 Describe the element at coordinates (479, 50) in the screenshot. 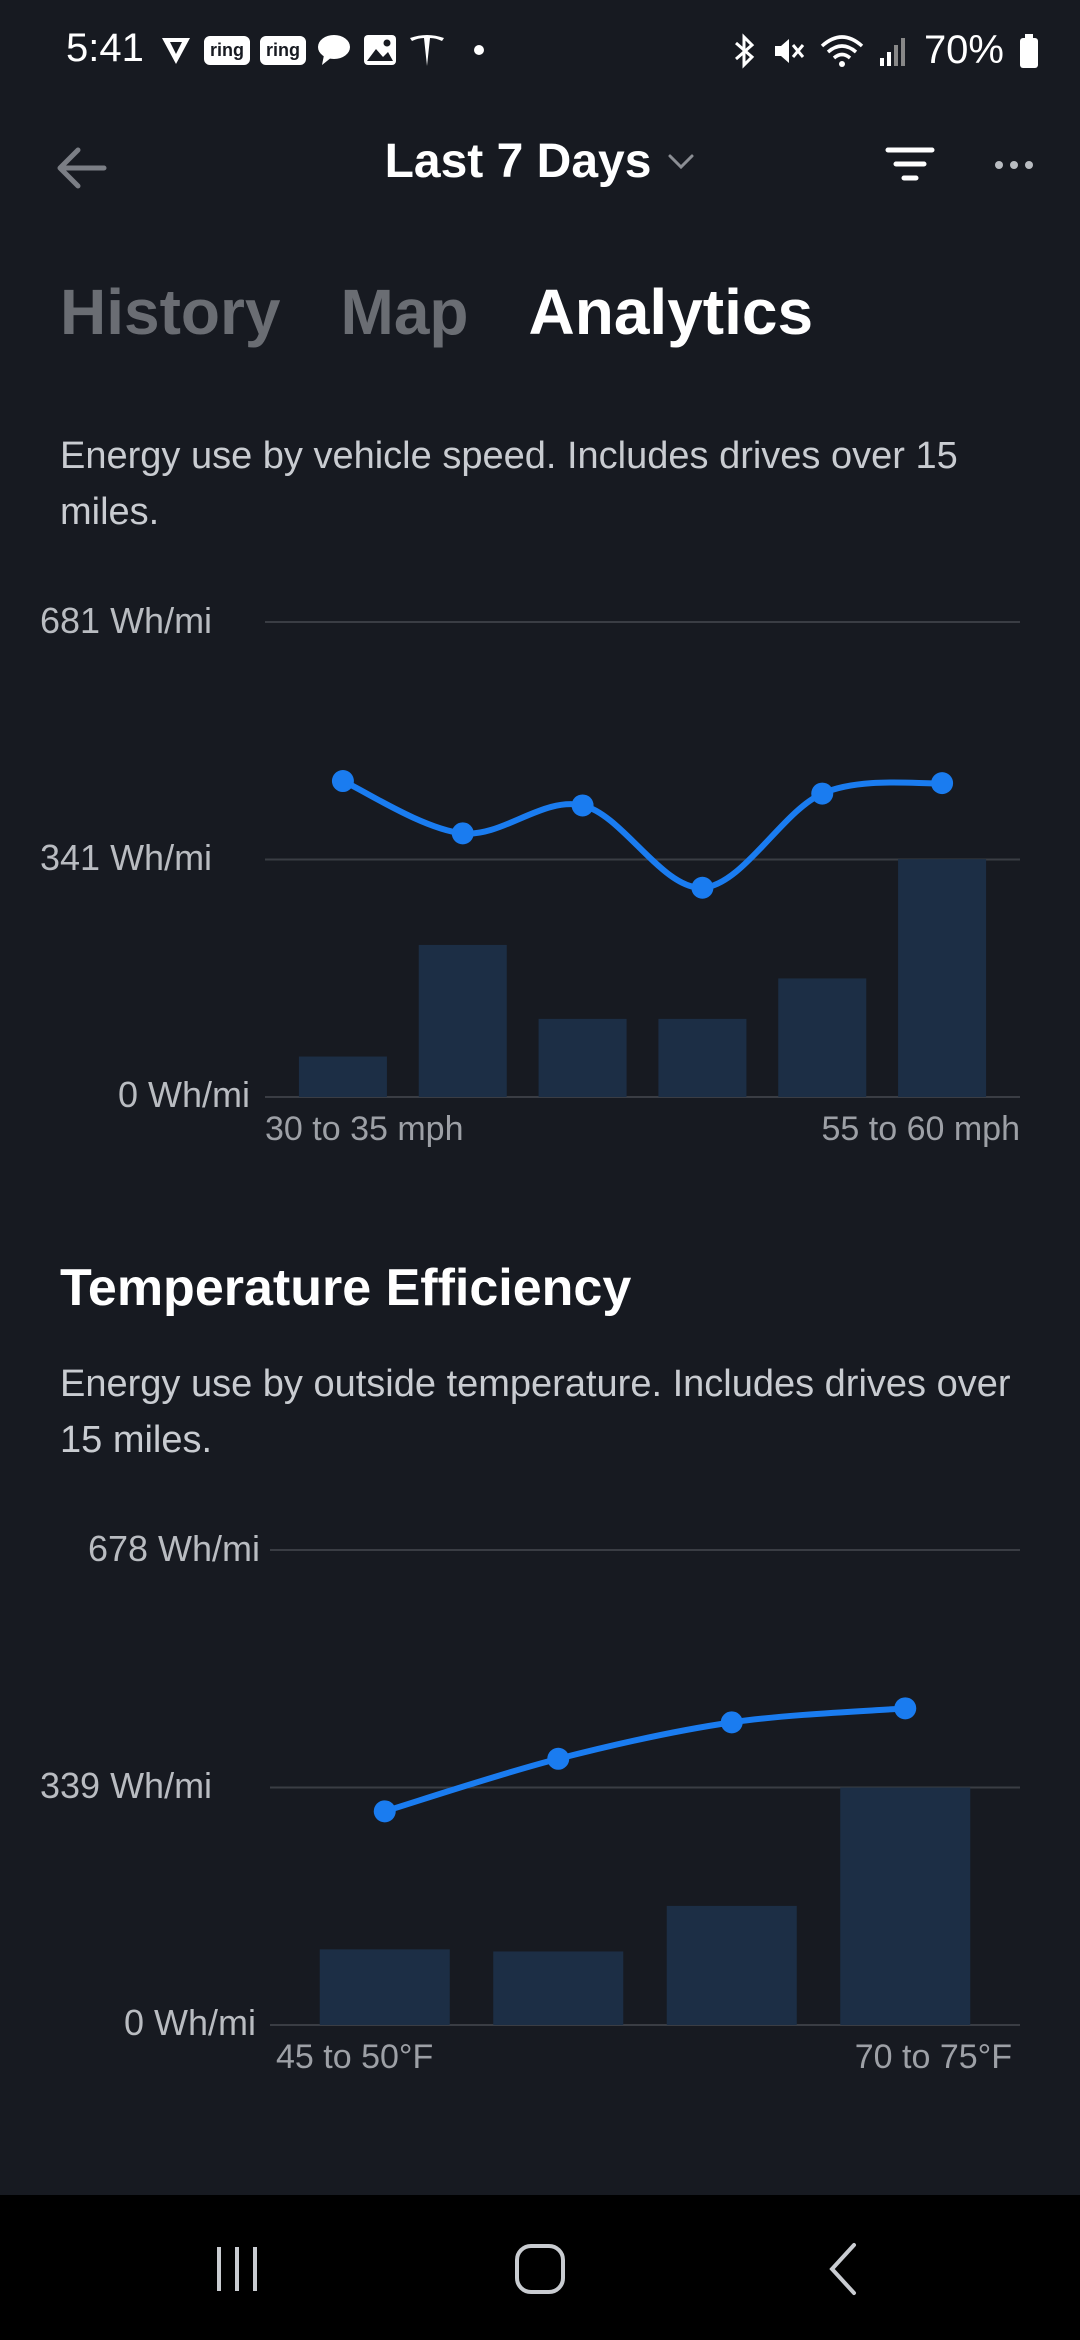

I see `more-notifications-dot` at that location.